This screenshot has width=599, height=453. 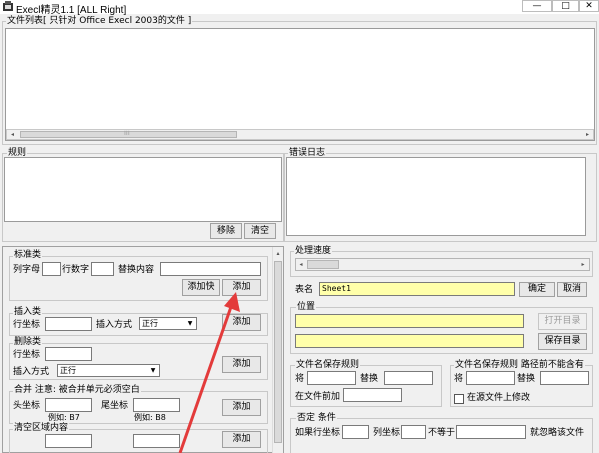 What do you see at coordinates (27, 355) in the screenshot?
I see `delete-row-label: 行坐标` at bounding box center [27, 355].